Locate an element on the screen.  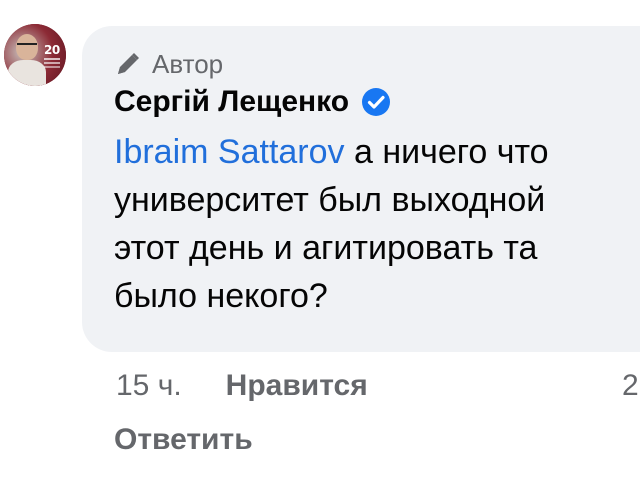
comment-line-4: было некого? is located at coordinates (221, 296).